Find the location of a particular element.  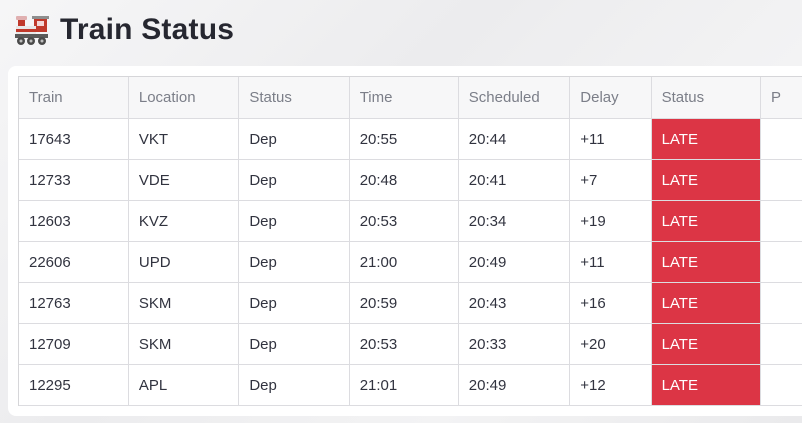

column-header-status: Status is located at coordinates (294, 98).